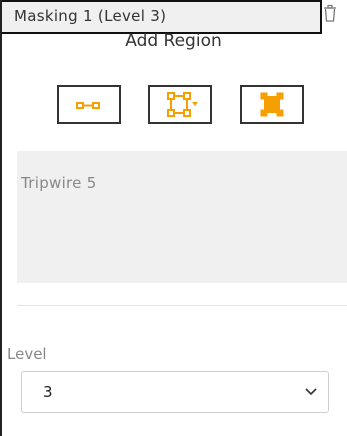  I want to click on level-select-value: 3, so click(48, 392).